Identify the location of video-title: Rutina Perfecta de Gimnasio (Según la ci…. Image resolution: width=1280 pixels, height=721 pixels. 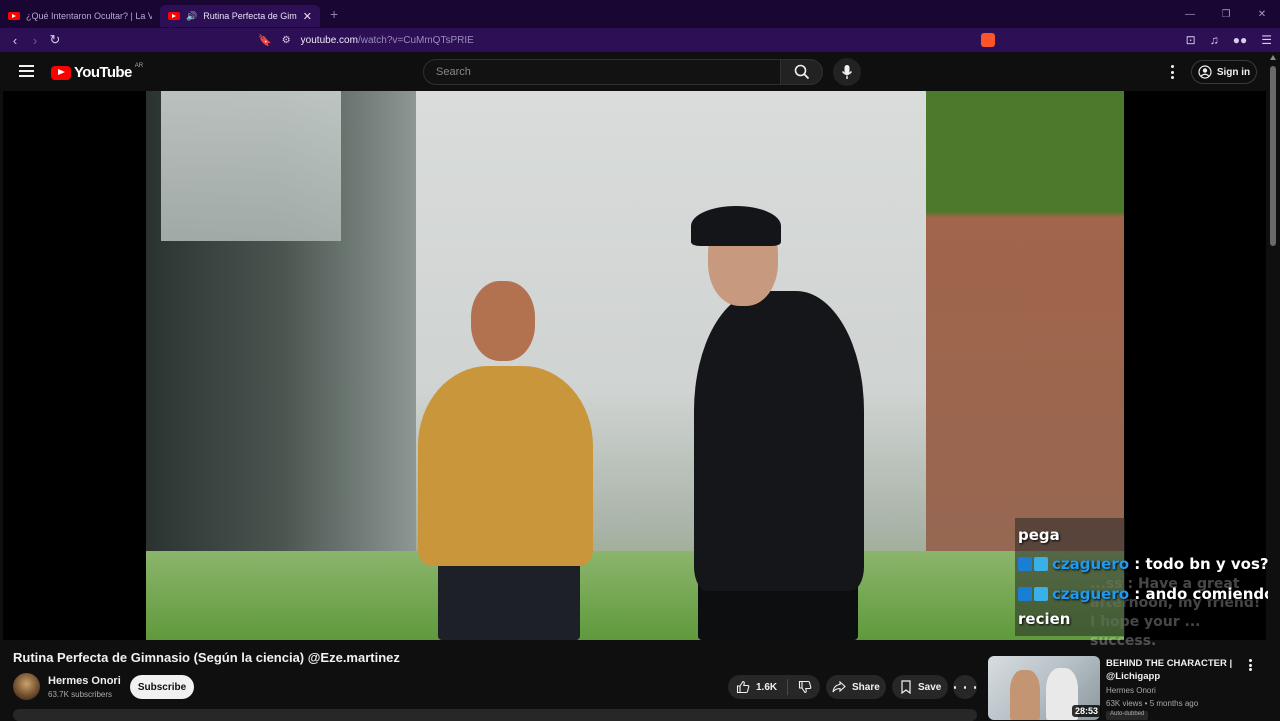
(206, 657).